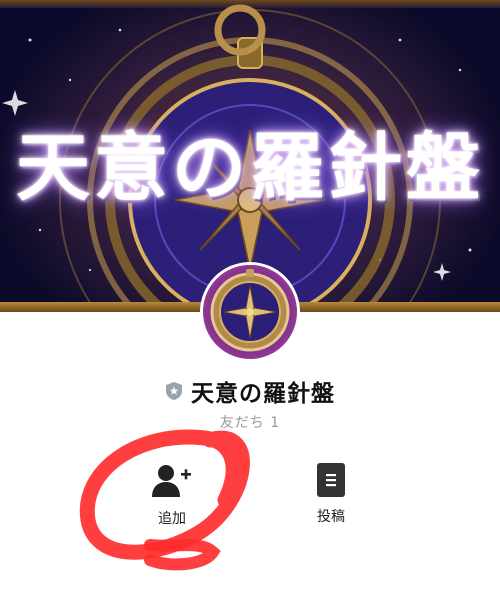 This screenshot has width=500, height=589. Describe the element at coordinates (250, 422) in the screenshot. I see `friends-count: 友だち 1` at that location.